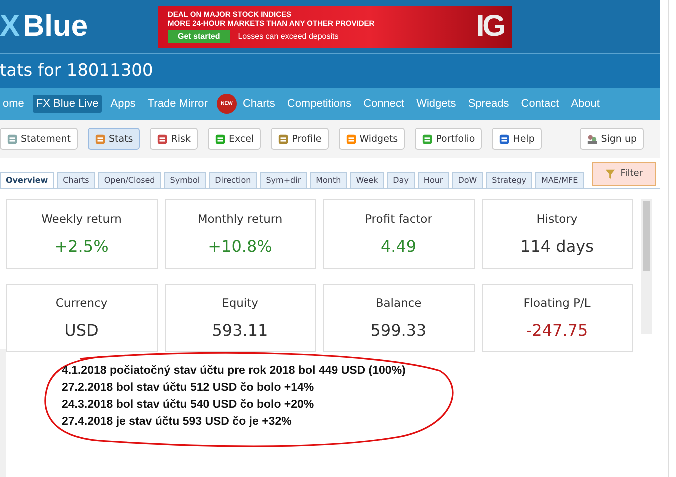 This screenshot has height=477, width=676. I want to click on tab: DoW, so click(468, 180).